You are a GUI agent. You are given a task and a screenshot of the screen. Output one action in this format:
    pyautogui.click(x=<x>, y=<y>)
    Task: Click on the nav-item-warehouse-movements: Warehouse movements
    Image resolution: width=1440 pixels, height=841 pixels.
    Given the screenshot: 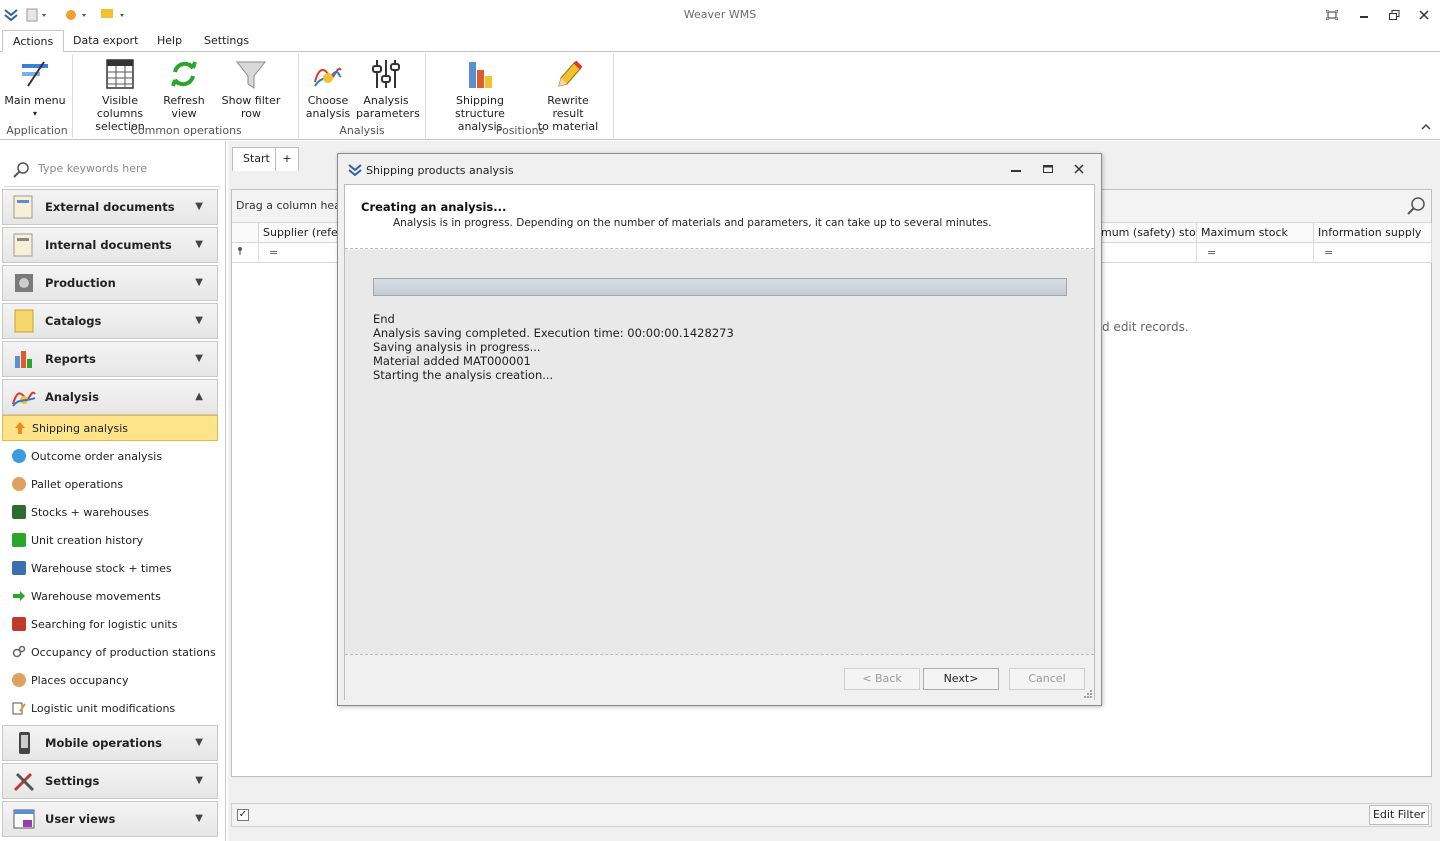 What is the action you would take?
    pyautogui.click(x=110, y=596)
    